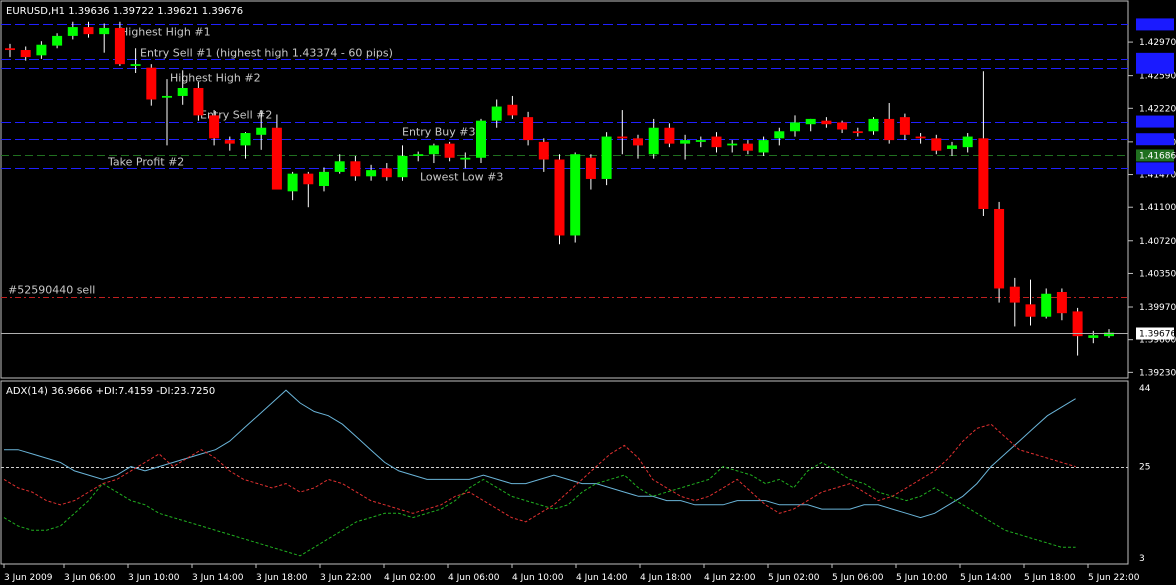  What do you see at coordinates (1157, 274) in the screenshot?
I see `price-tick-label: 1.40350` at bounding box center [1157, 274].